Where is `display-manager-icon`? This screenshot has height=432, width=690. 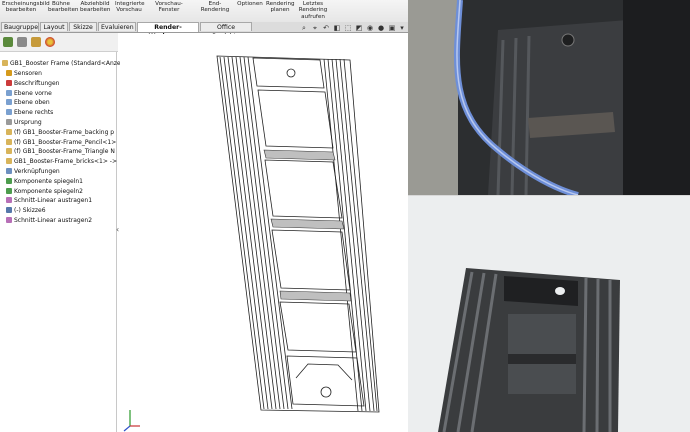
display-manager-icon is located at coordinates (50, 42).